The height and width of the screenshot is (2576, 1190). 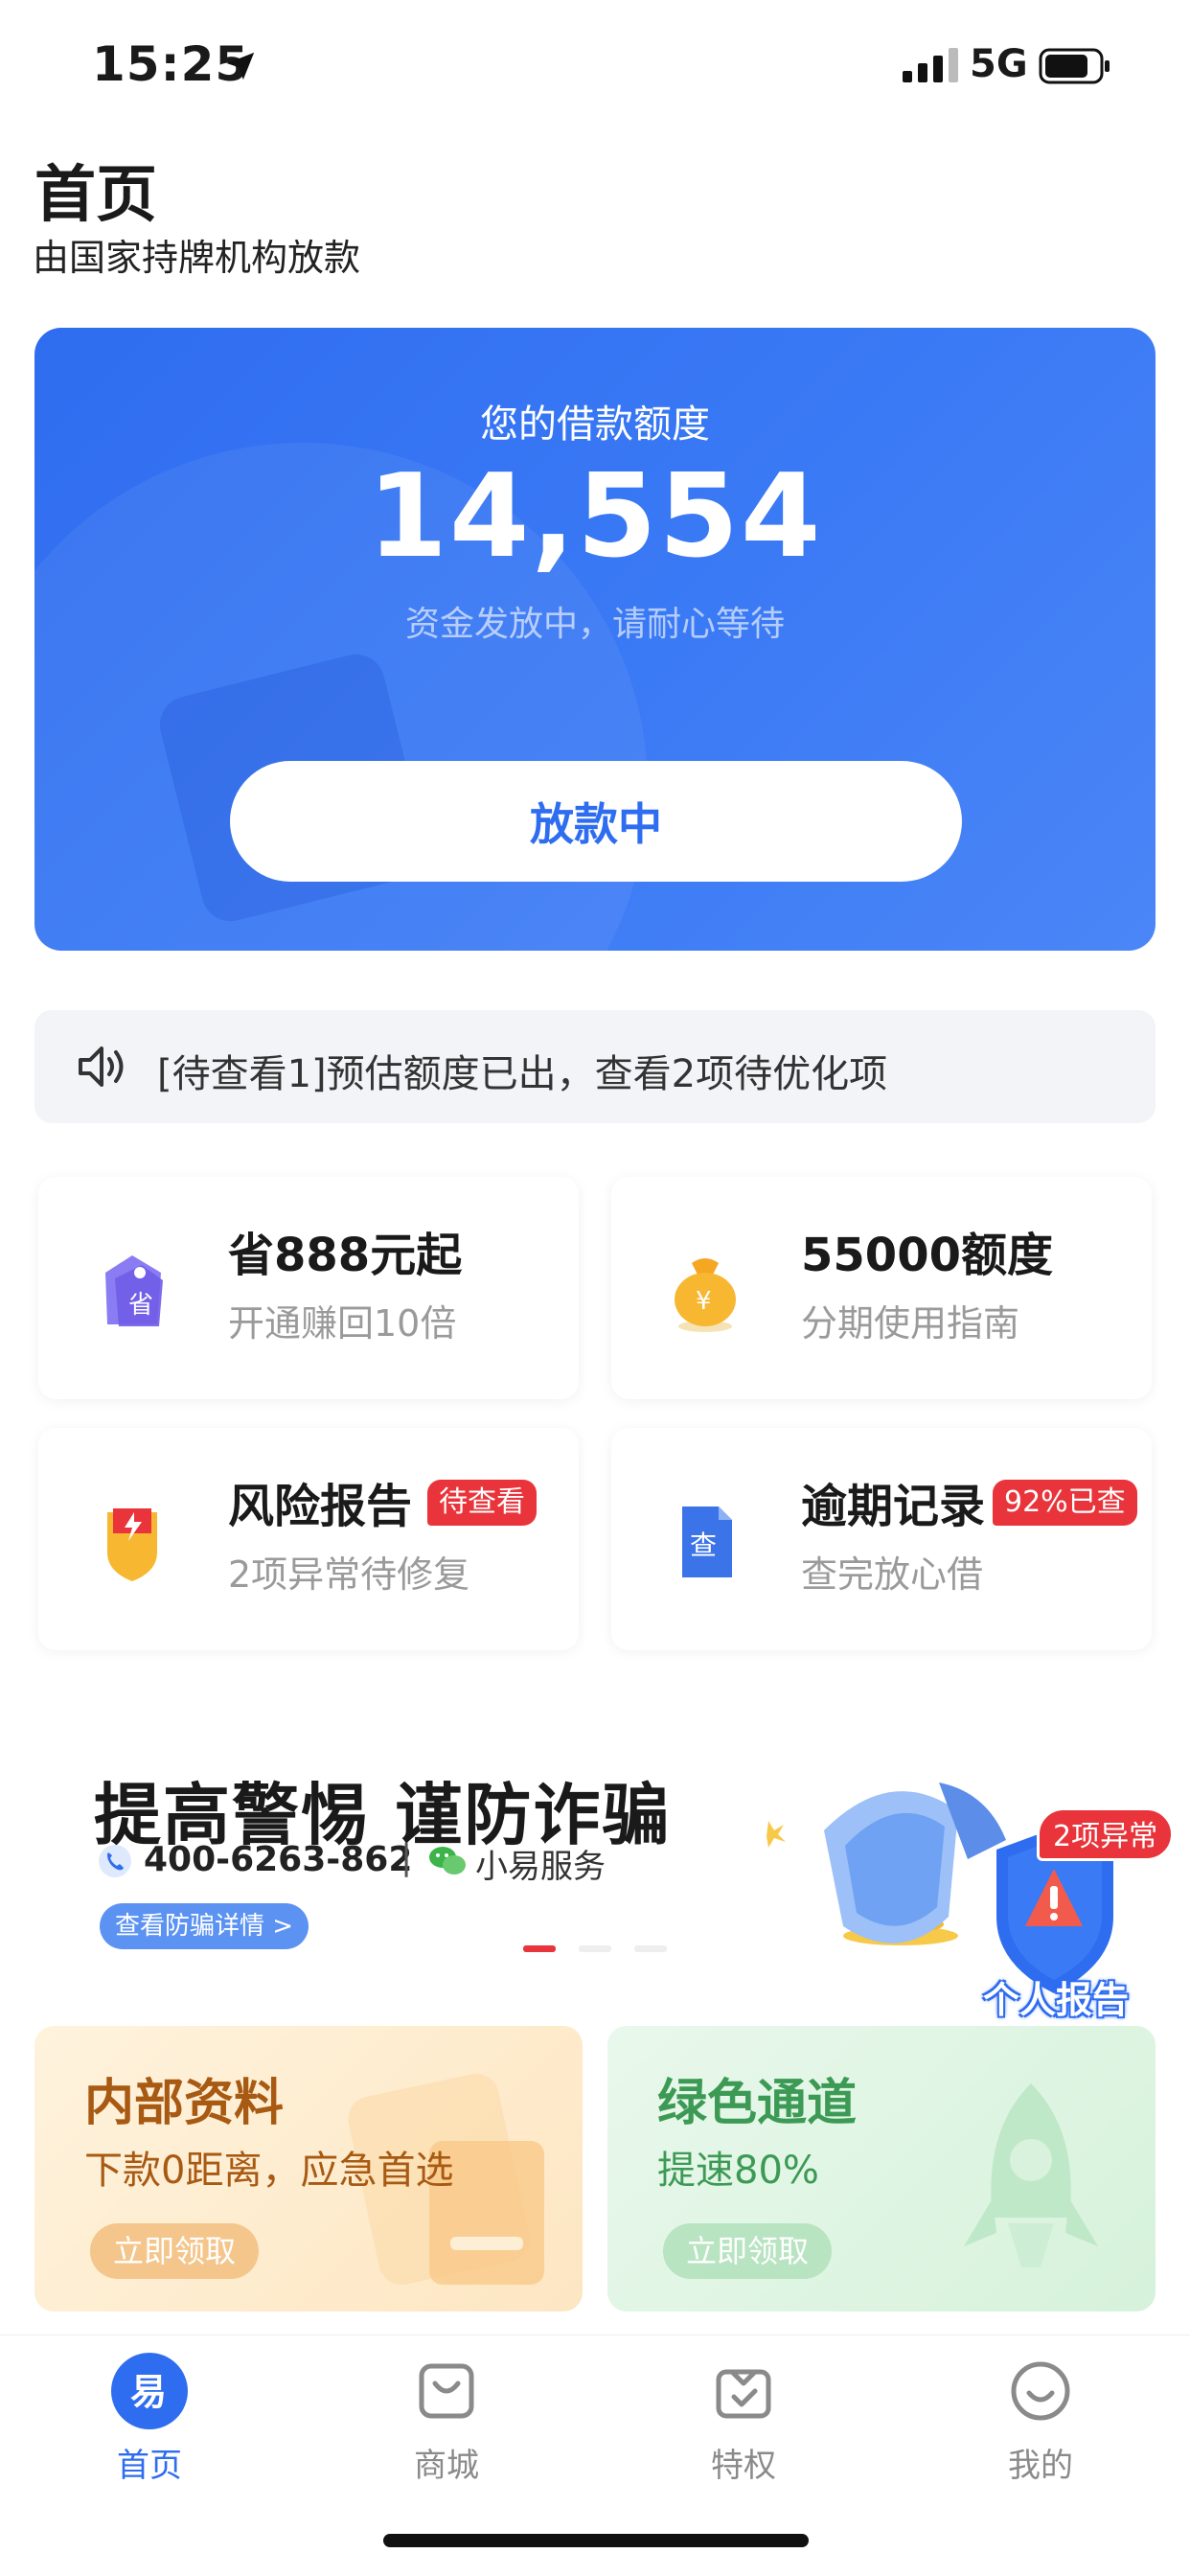 I want to click on battery-icon, so click(x=1074, y=66).